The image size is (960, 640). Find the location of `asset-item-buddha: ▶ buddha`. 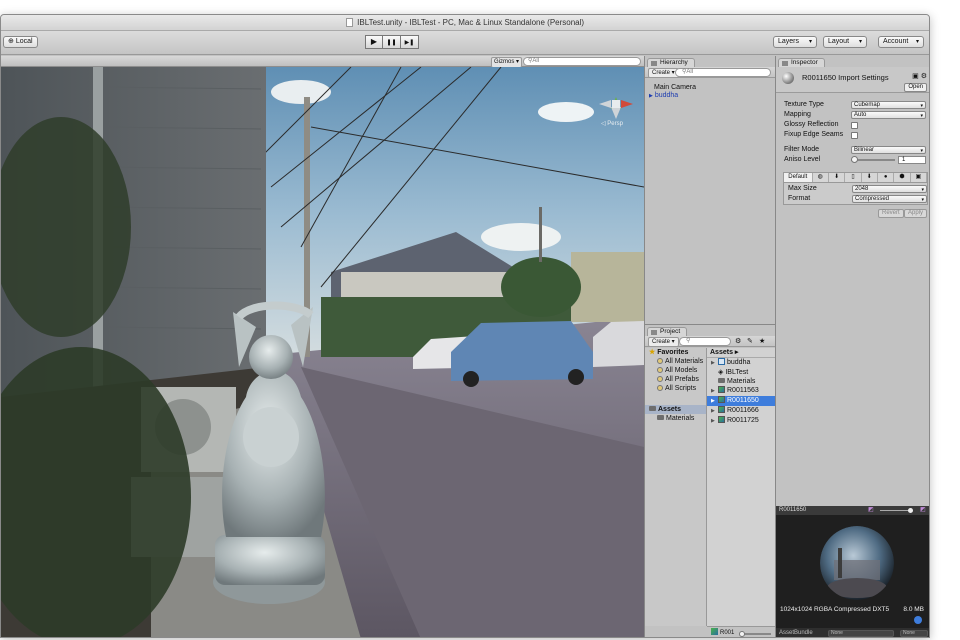

asset-item-buddha: ▶ buddha is located at coordinates (741, 363).